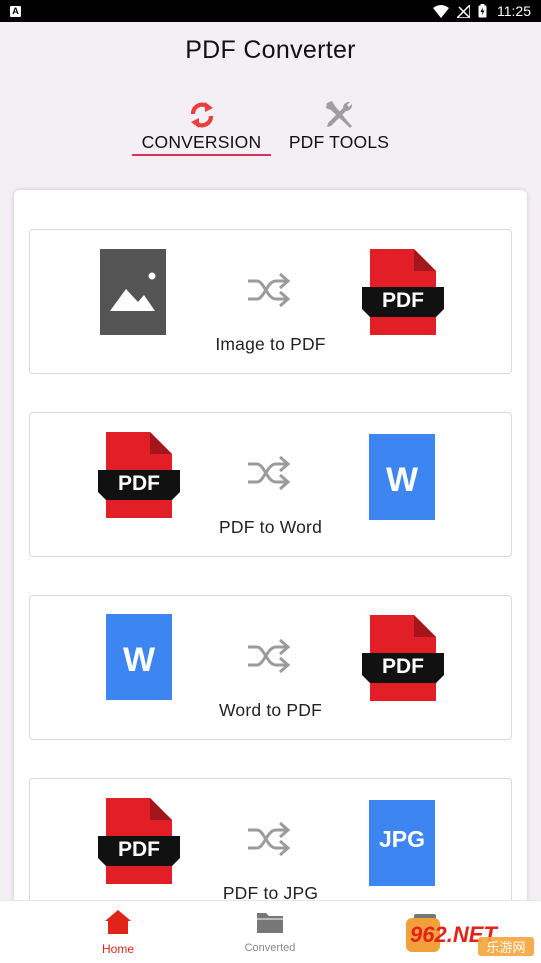  I want to click on home-icon, so click(118, 922).